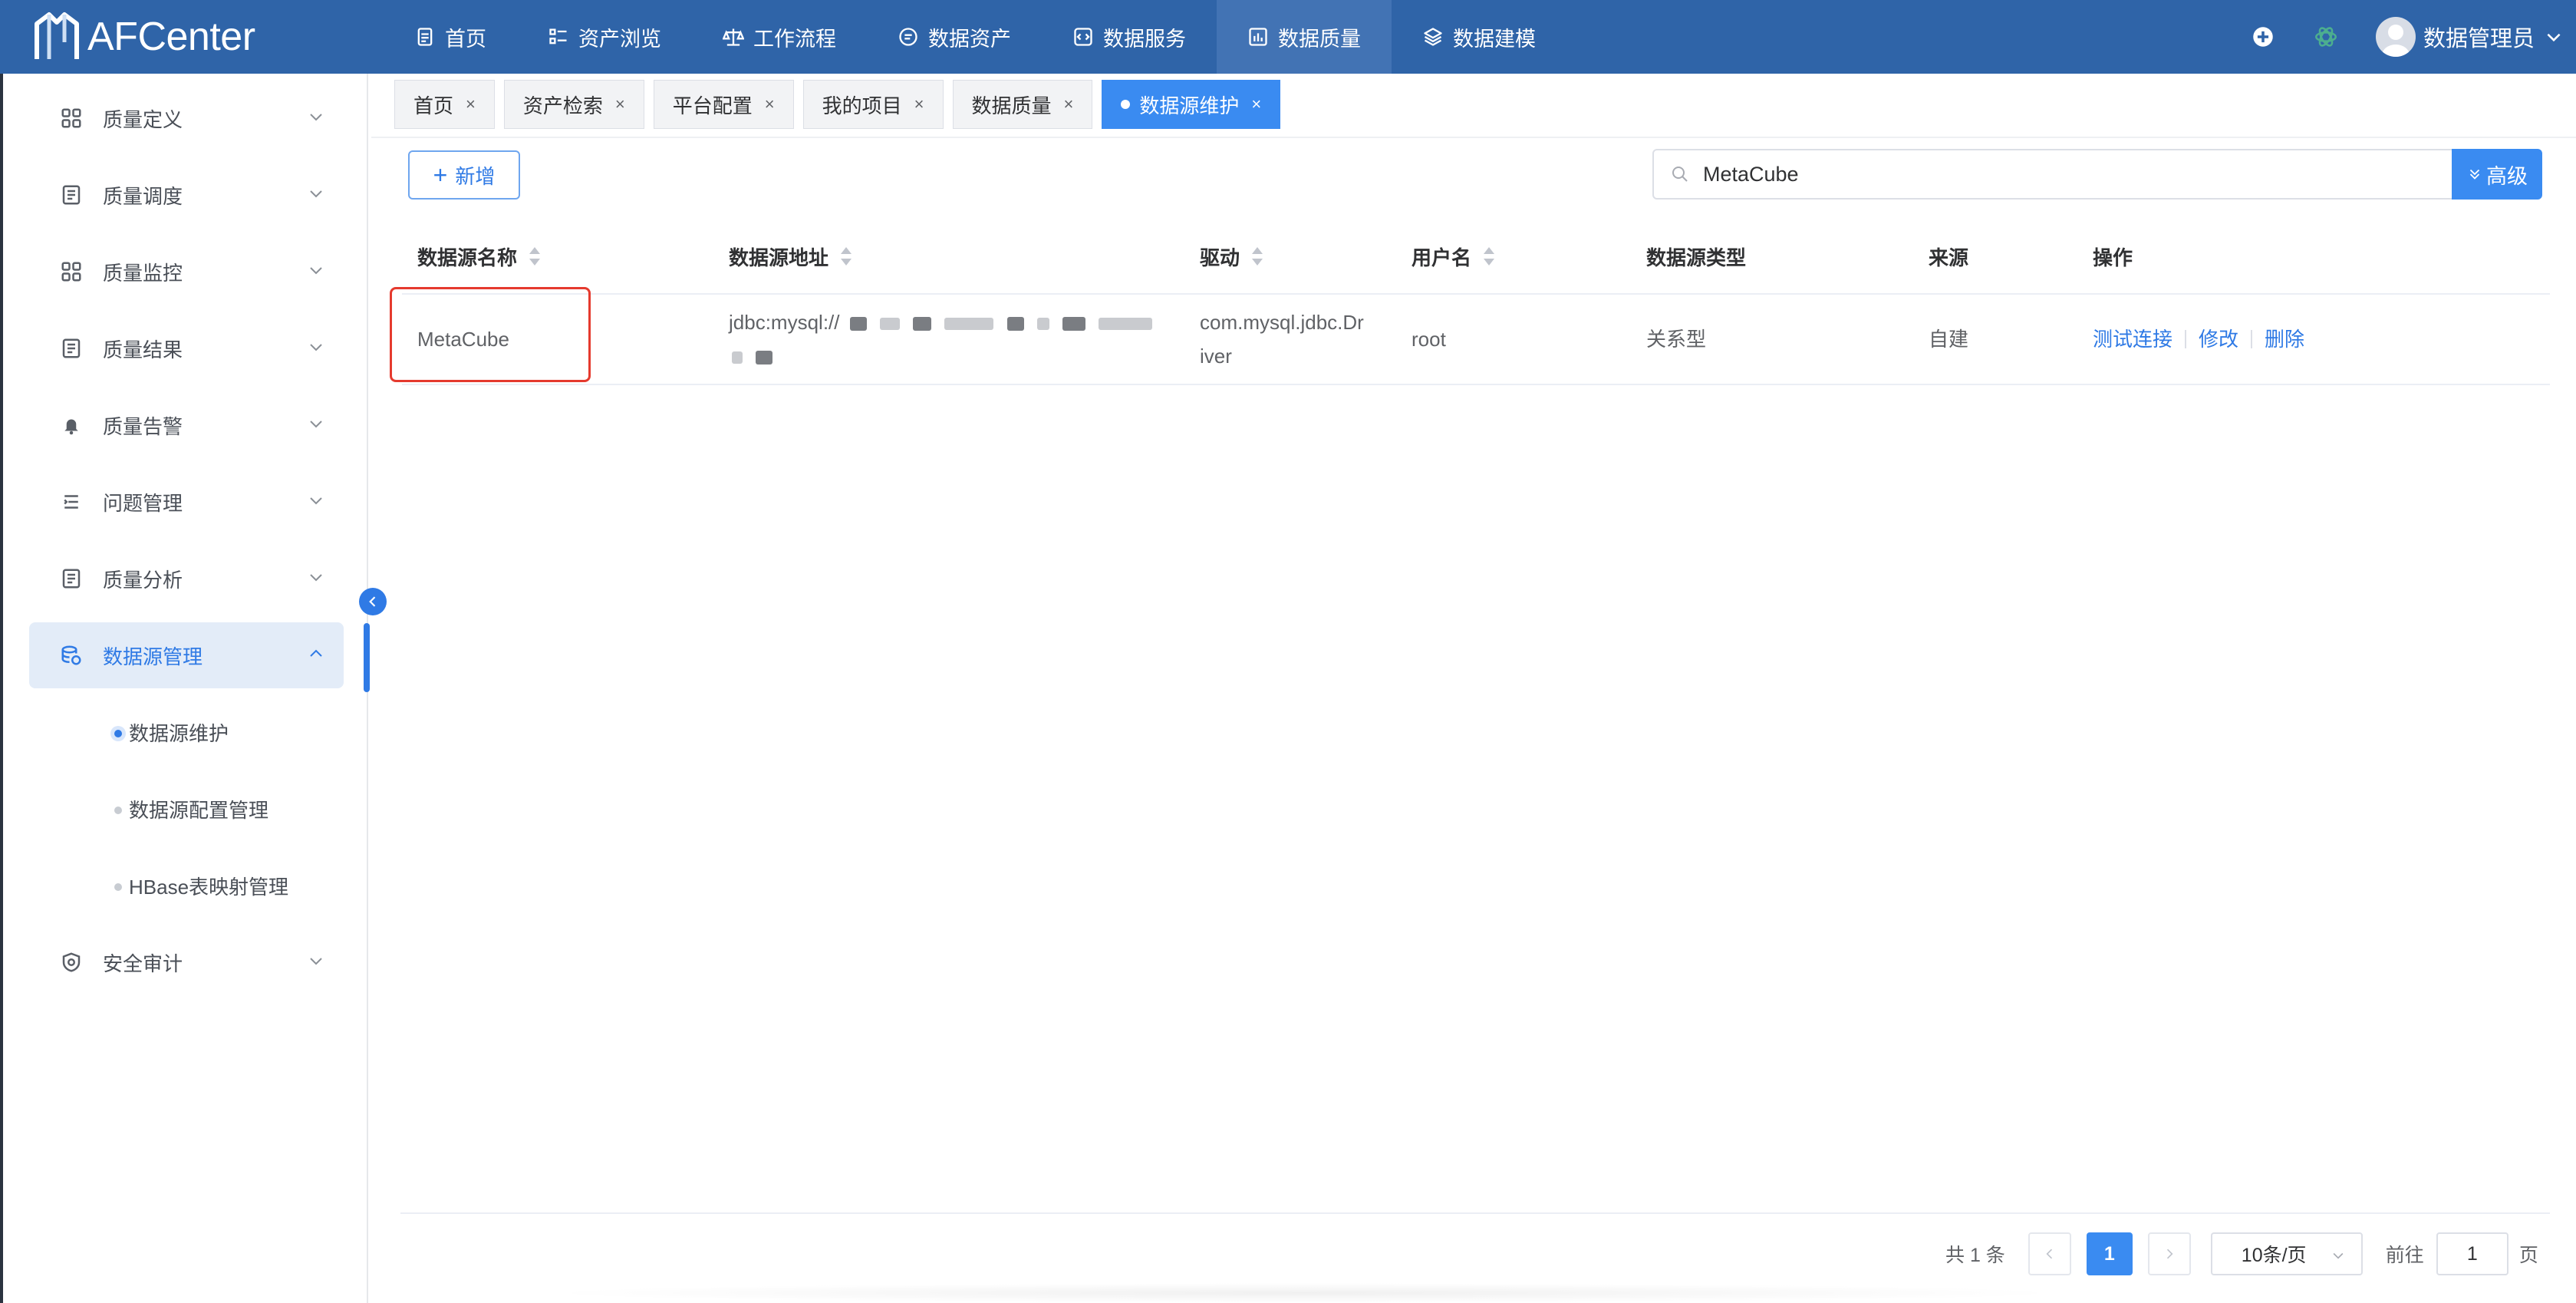 This screenshot has width=2576, height=1303. What do you see at coordinates (71, 502) in the screenshot?
I see `list-indent-icon` at bounding box center [71, 502].